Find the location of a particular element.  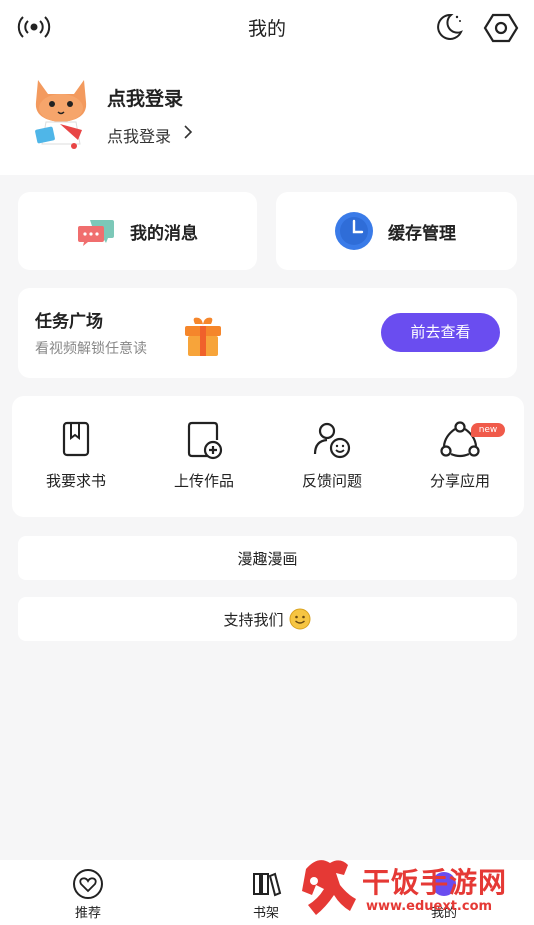

settings-icon is located at coordinates (501, 28).